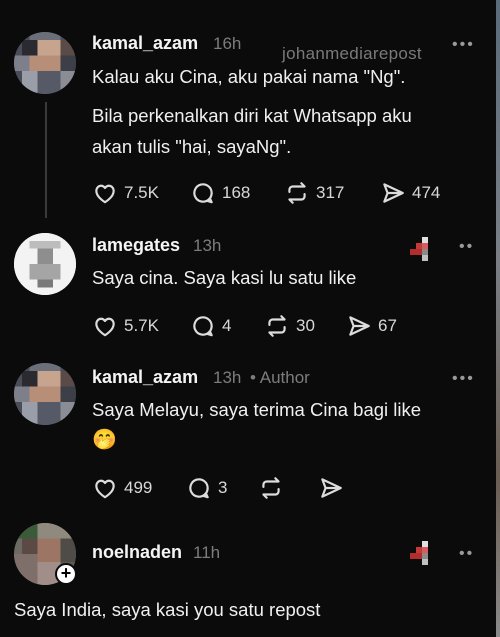 This screenshot has width=500, height=637. Describe the element at coordinates (167, 609) in the screenshot. I see `post-text: Saya India, saya kasi you satu repost` at that location.